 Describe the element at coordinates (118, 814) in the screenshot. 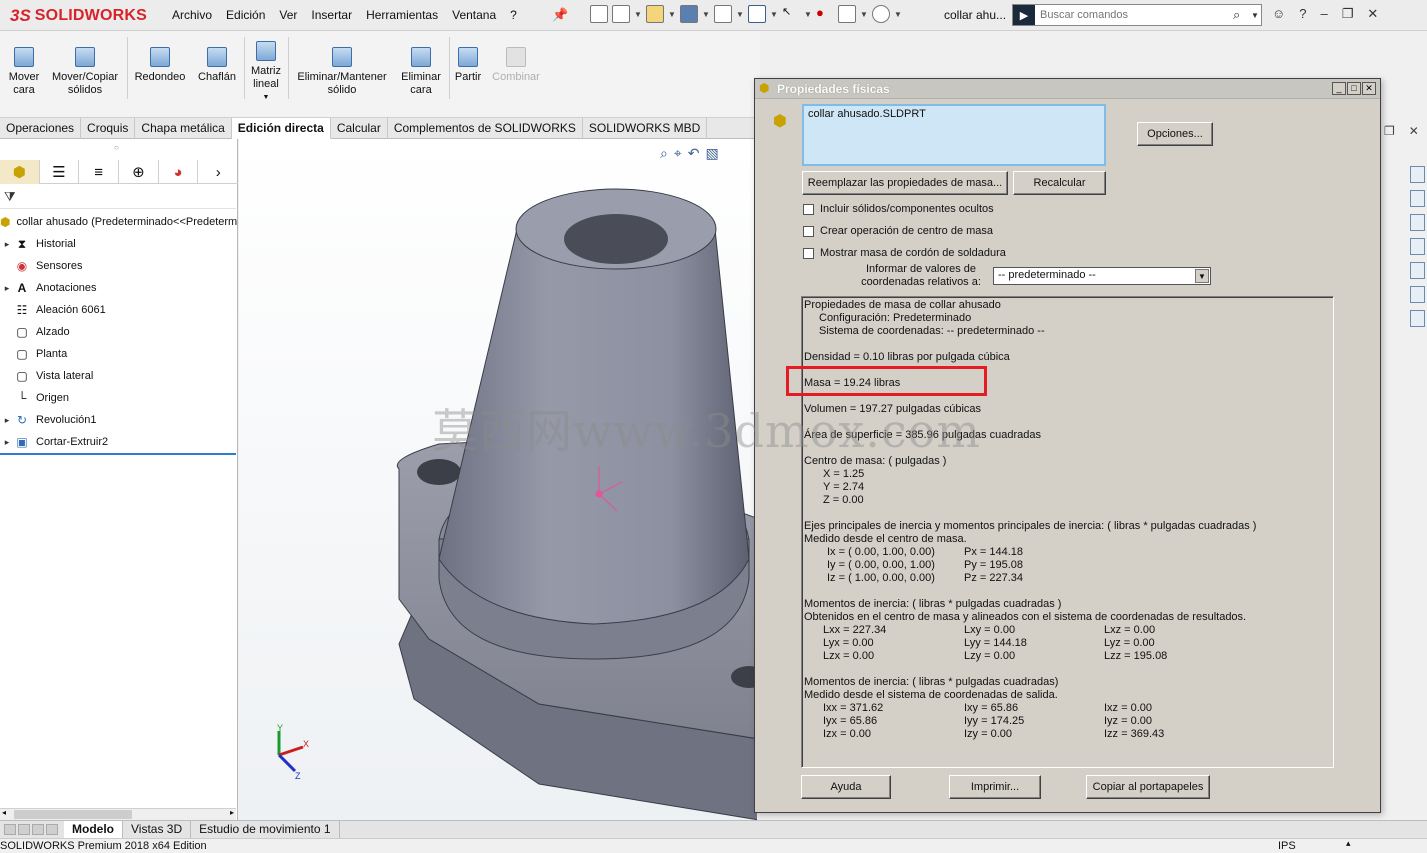

I see `horizontal-scrollbar: ◂ ▸` at that location.